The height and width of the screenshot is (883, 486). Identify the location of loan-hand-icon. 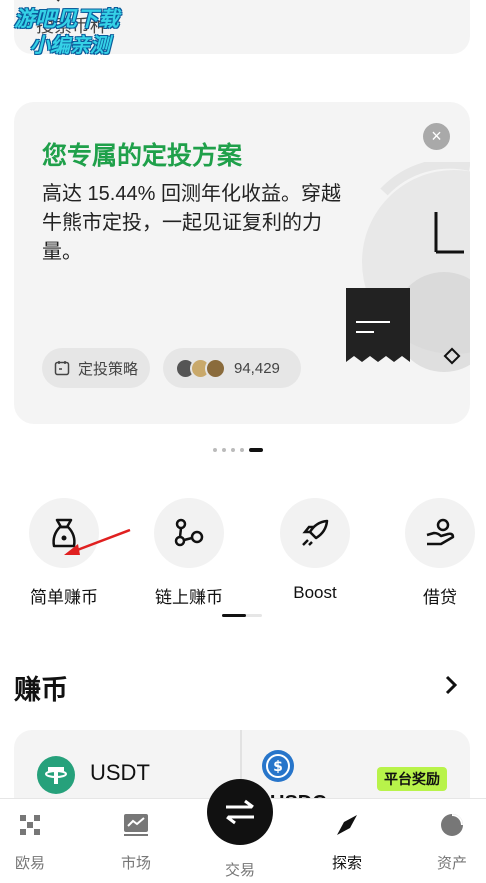
(440, 533).